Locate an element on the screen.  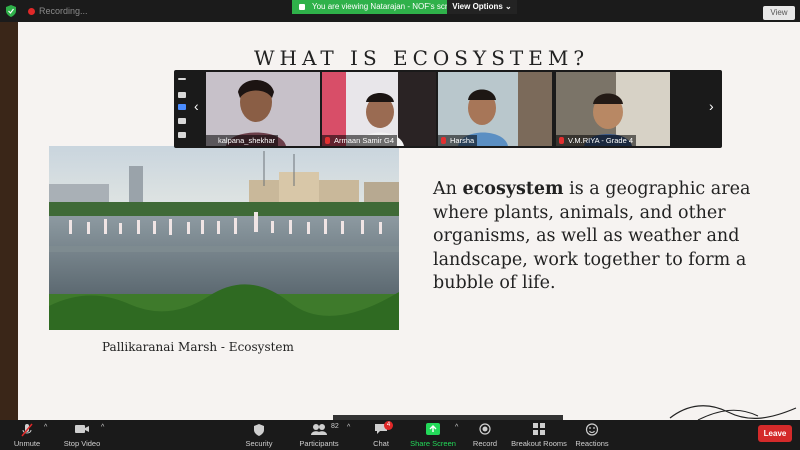
unmute-button: Unmute is located at coordinates (27, 435).